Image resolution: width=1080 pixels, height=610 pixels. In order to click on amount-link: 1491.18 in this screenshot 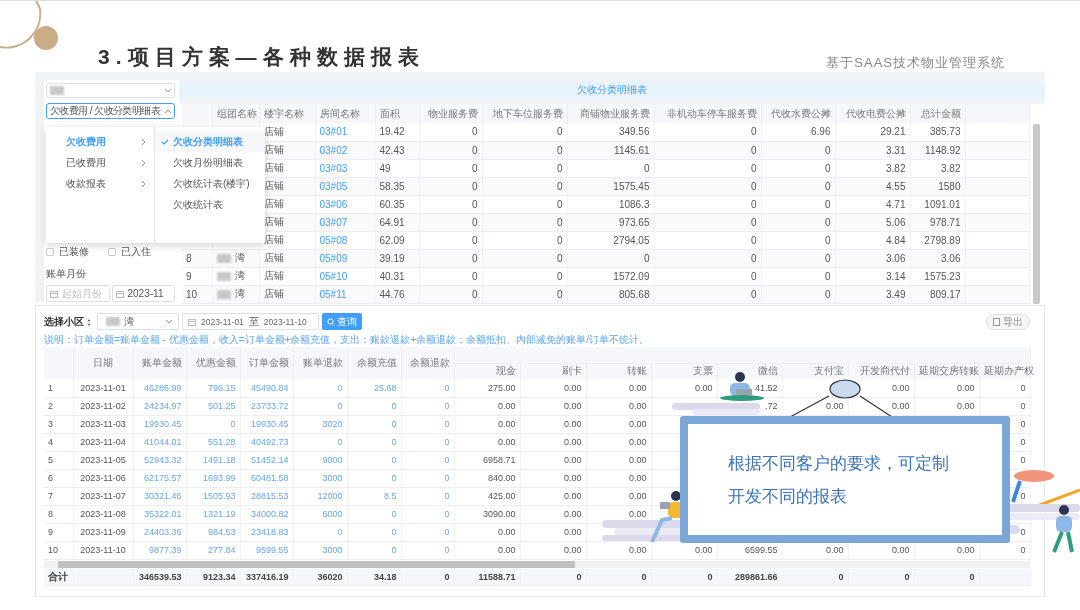, I will do `click(213, 460)`.